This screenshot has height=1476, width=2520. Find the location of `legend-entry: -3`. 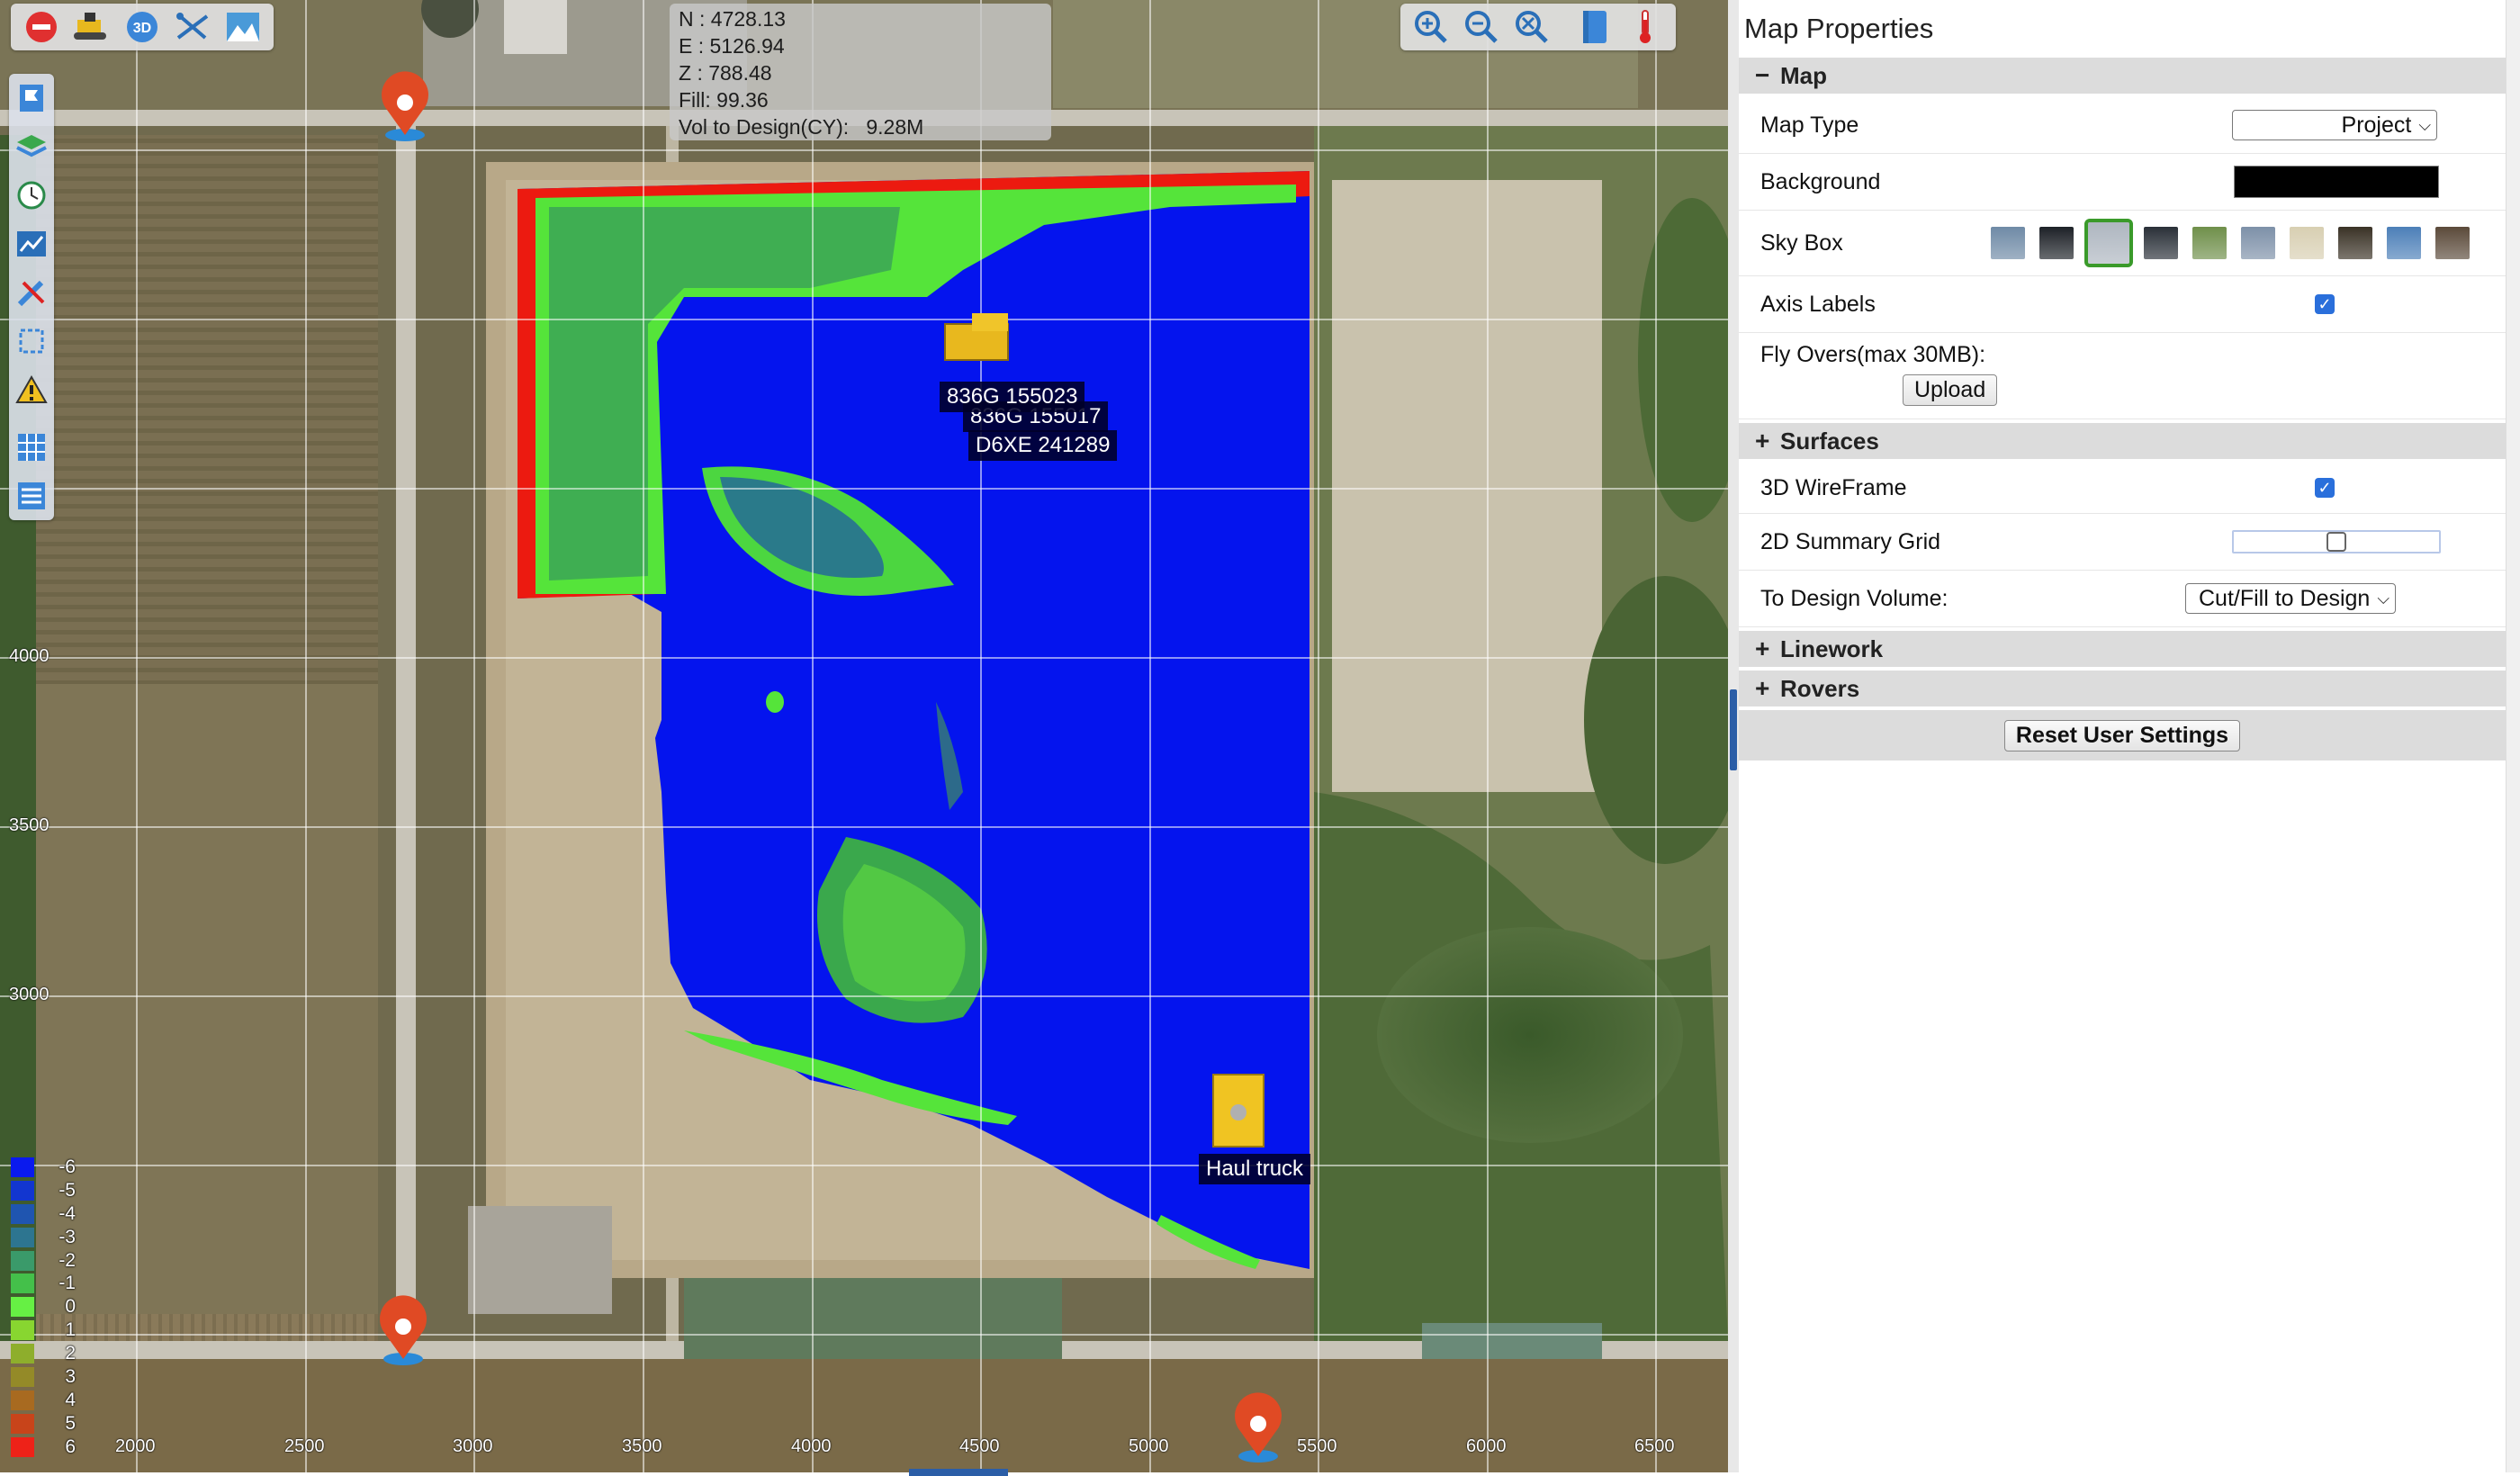

legend-entry: -3 is located at coordinates (43, 1237).